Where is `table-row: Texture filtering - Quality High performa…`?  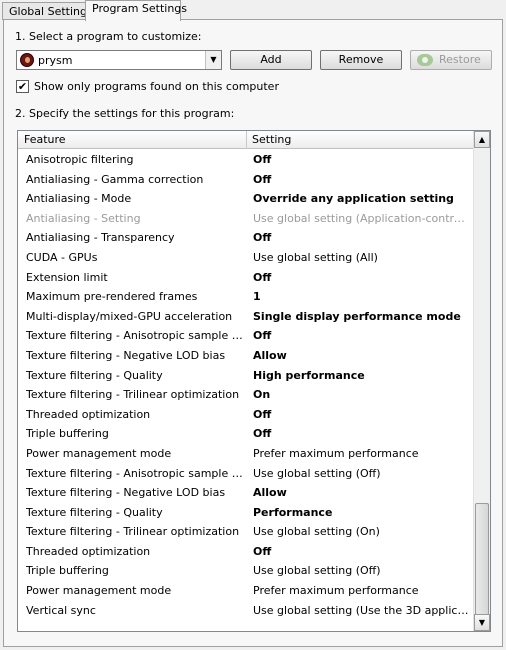
table-row: Texture filtering - Quality High performa… is located at coordinates (246, 376).